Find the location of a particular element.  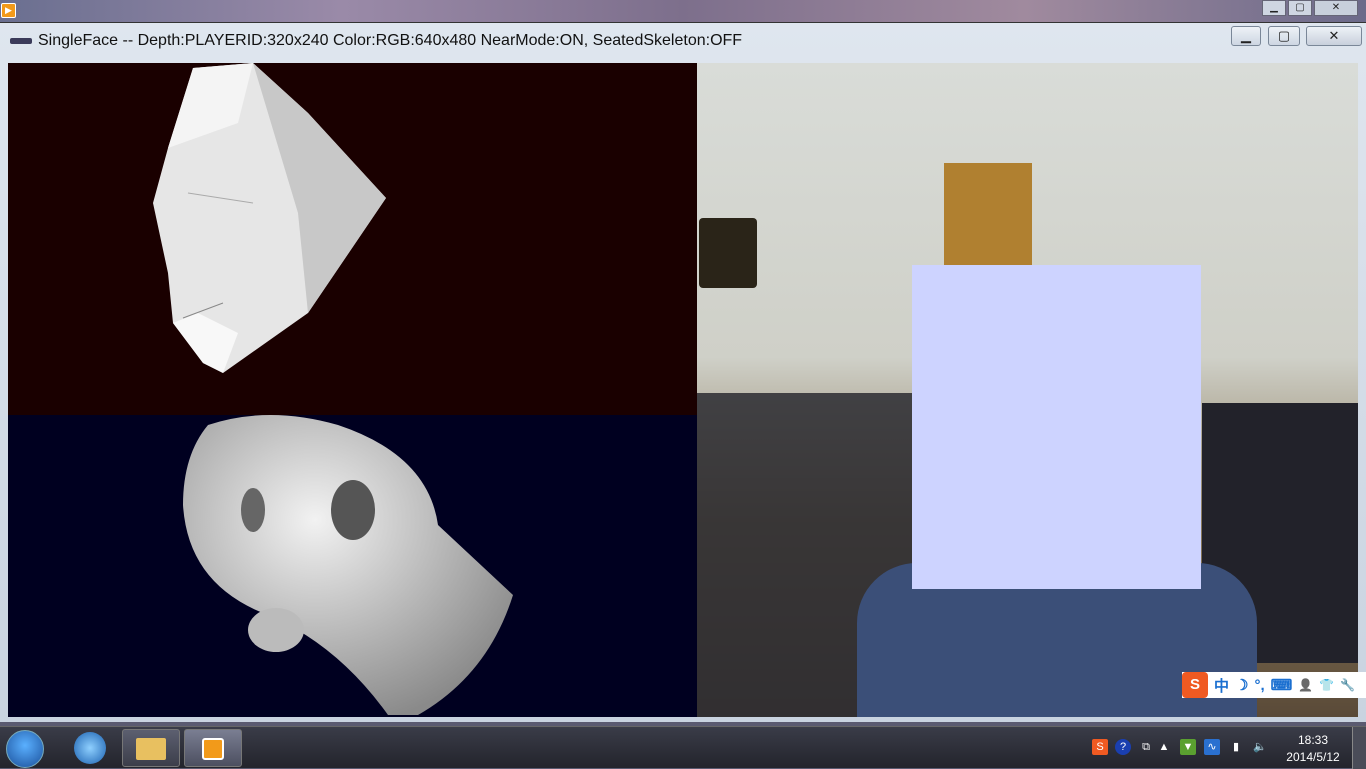

outer-close-button: ✕ is located at coordinates (1336, 8).